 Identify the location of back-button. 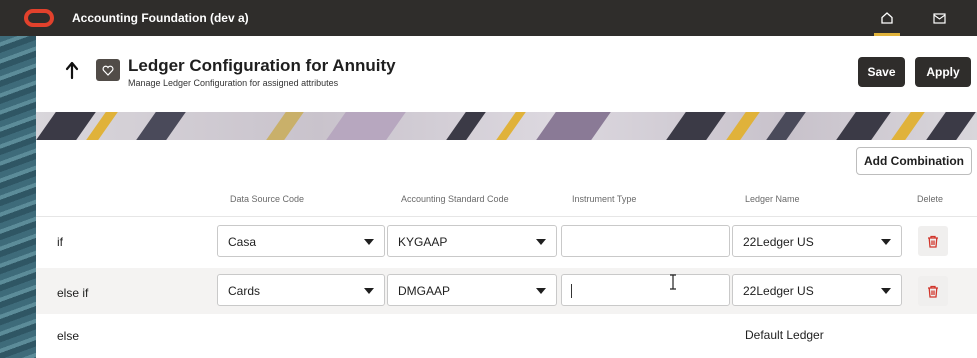
(72, 70).